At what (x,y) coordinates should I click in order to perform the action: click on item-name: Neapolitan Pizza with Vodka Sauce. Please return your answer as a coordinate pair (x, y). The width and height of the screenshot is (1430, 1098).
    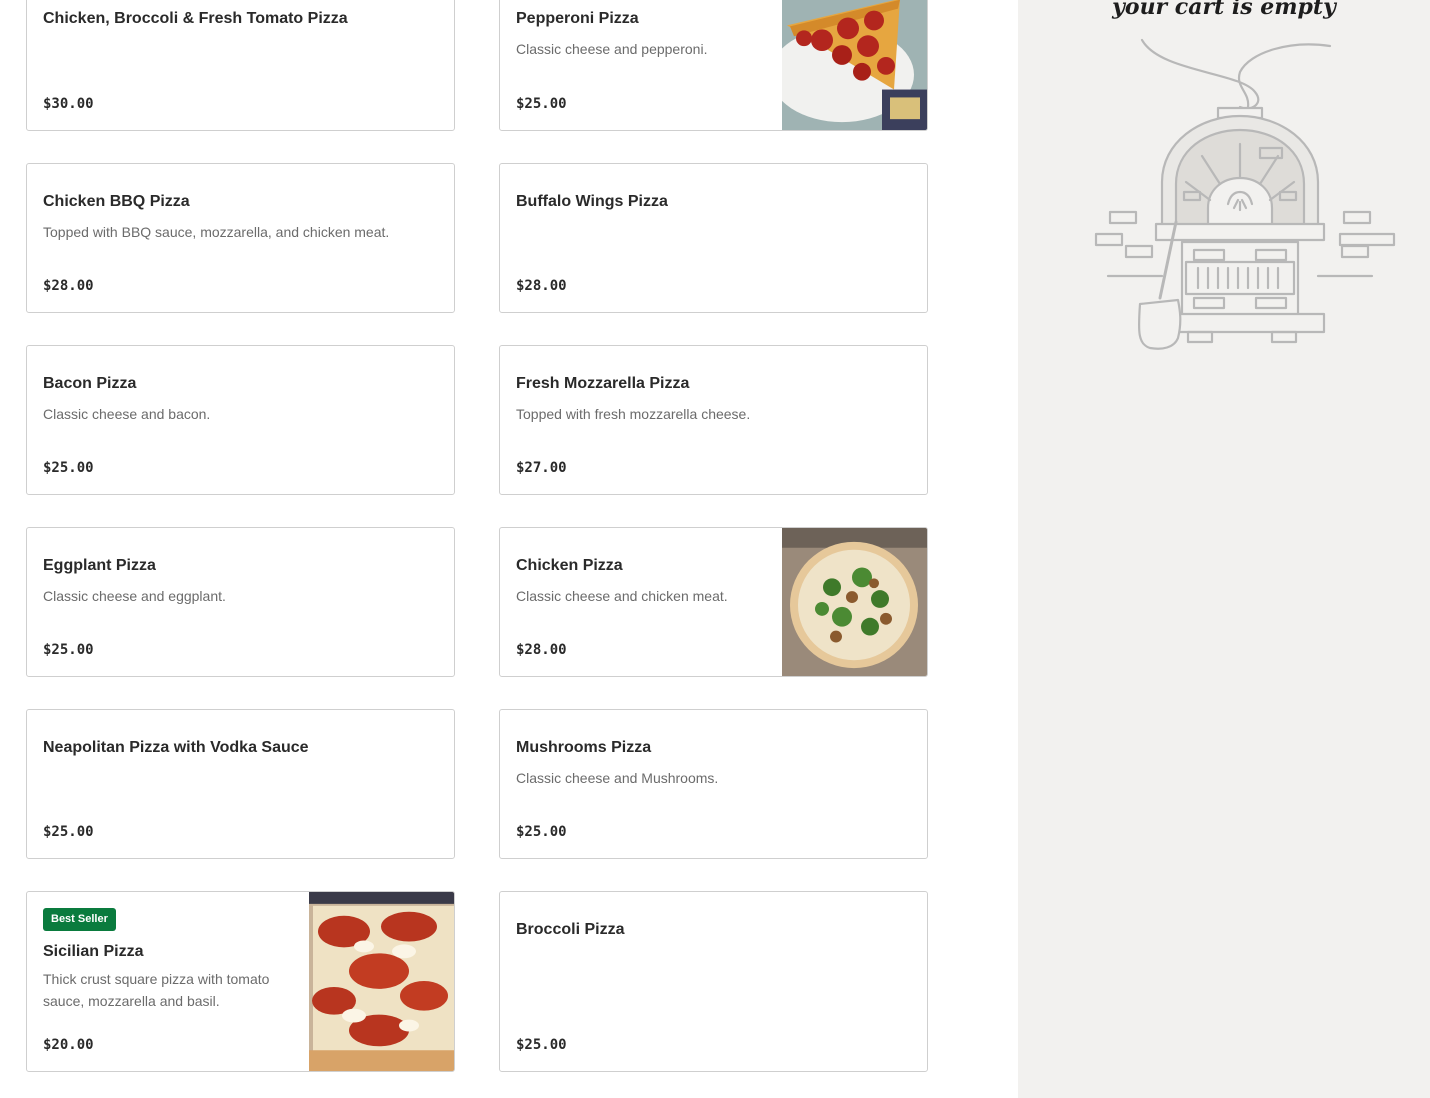
    Looking at the image, I should click on (176, 747).